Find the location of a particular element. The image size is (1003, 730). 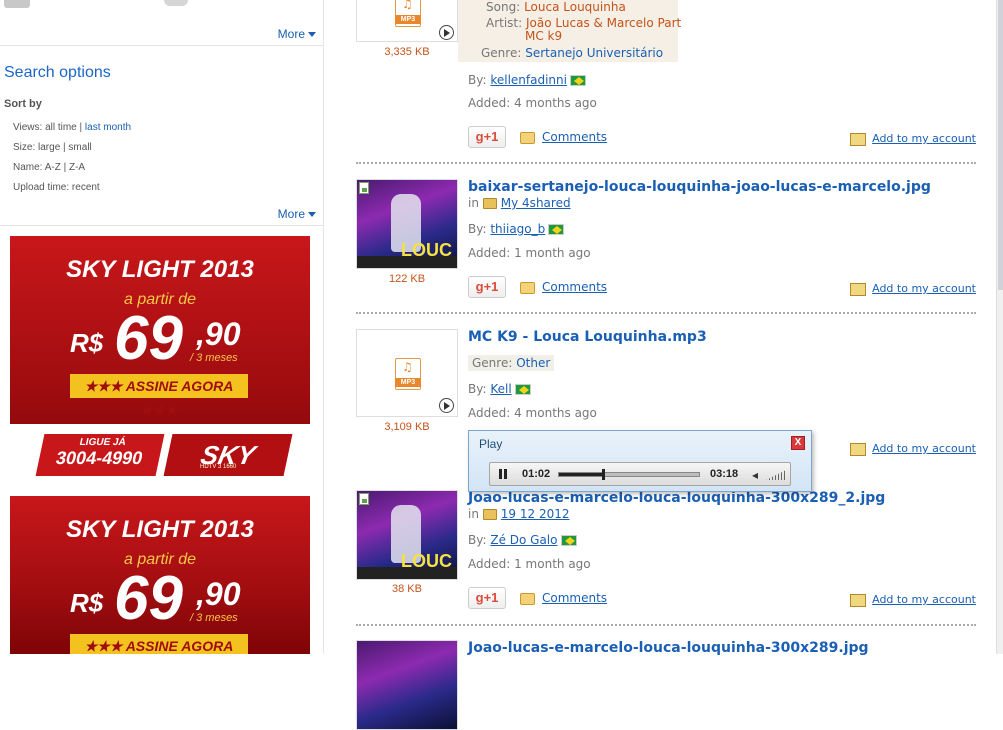

duration-time: 03:18 is located at coordinates (724, 474).